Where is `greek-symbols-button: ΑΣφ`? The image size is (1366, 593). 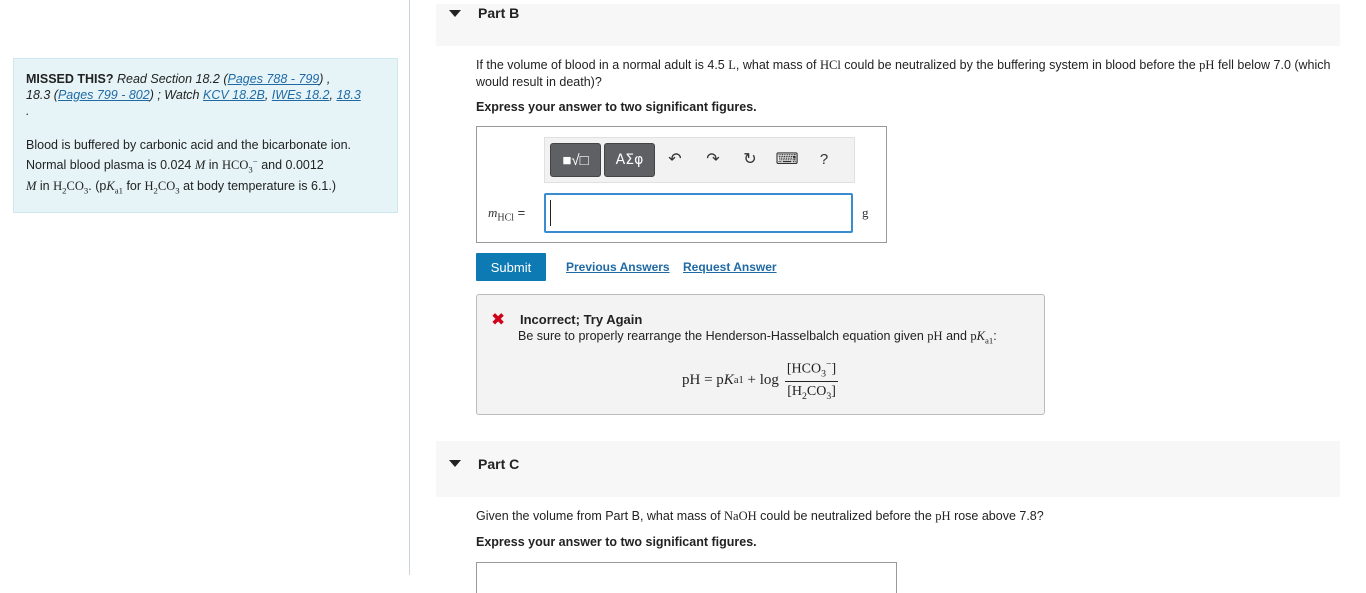 greek-symbols-button: ΑΣφ is located at coordinates (629, 160).